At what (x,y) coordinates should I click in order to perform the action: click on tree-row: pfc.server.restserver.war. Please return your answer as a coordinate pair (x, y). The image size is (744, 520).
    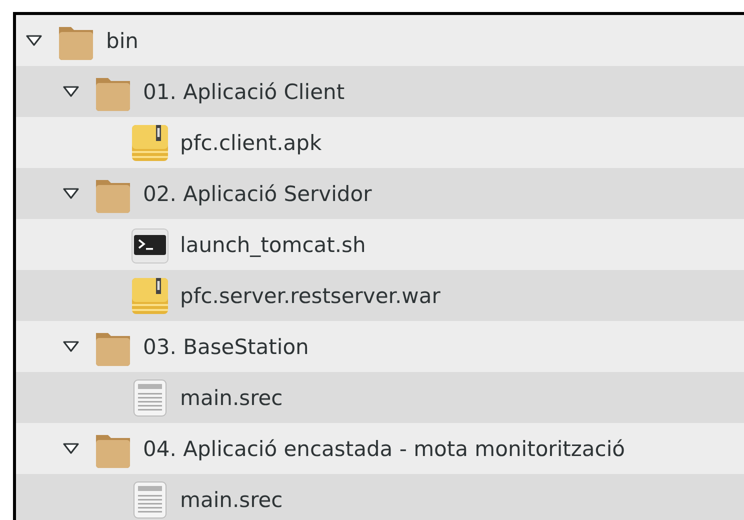
    Looking at the image, I should click on (380, 295).